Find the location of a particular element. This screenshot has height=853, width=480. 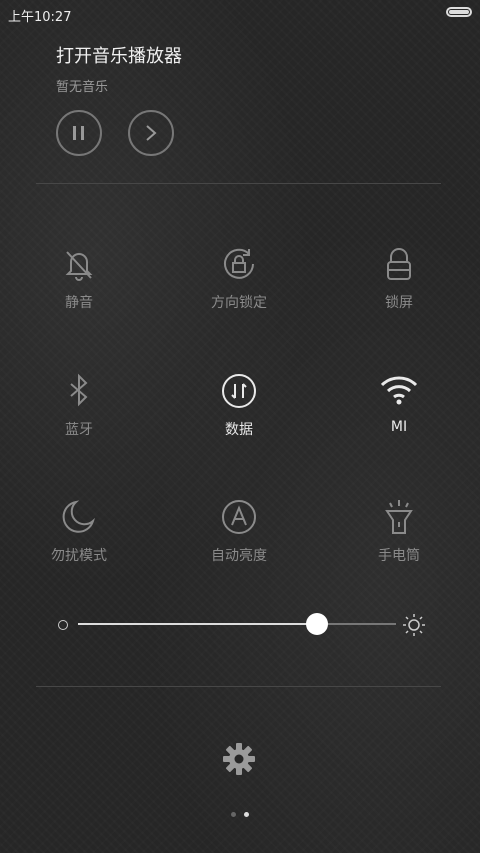

next-button is located at coordinates (151, 133).